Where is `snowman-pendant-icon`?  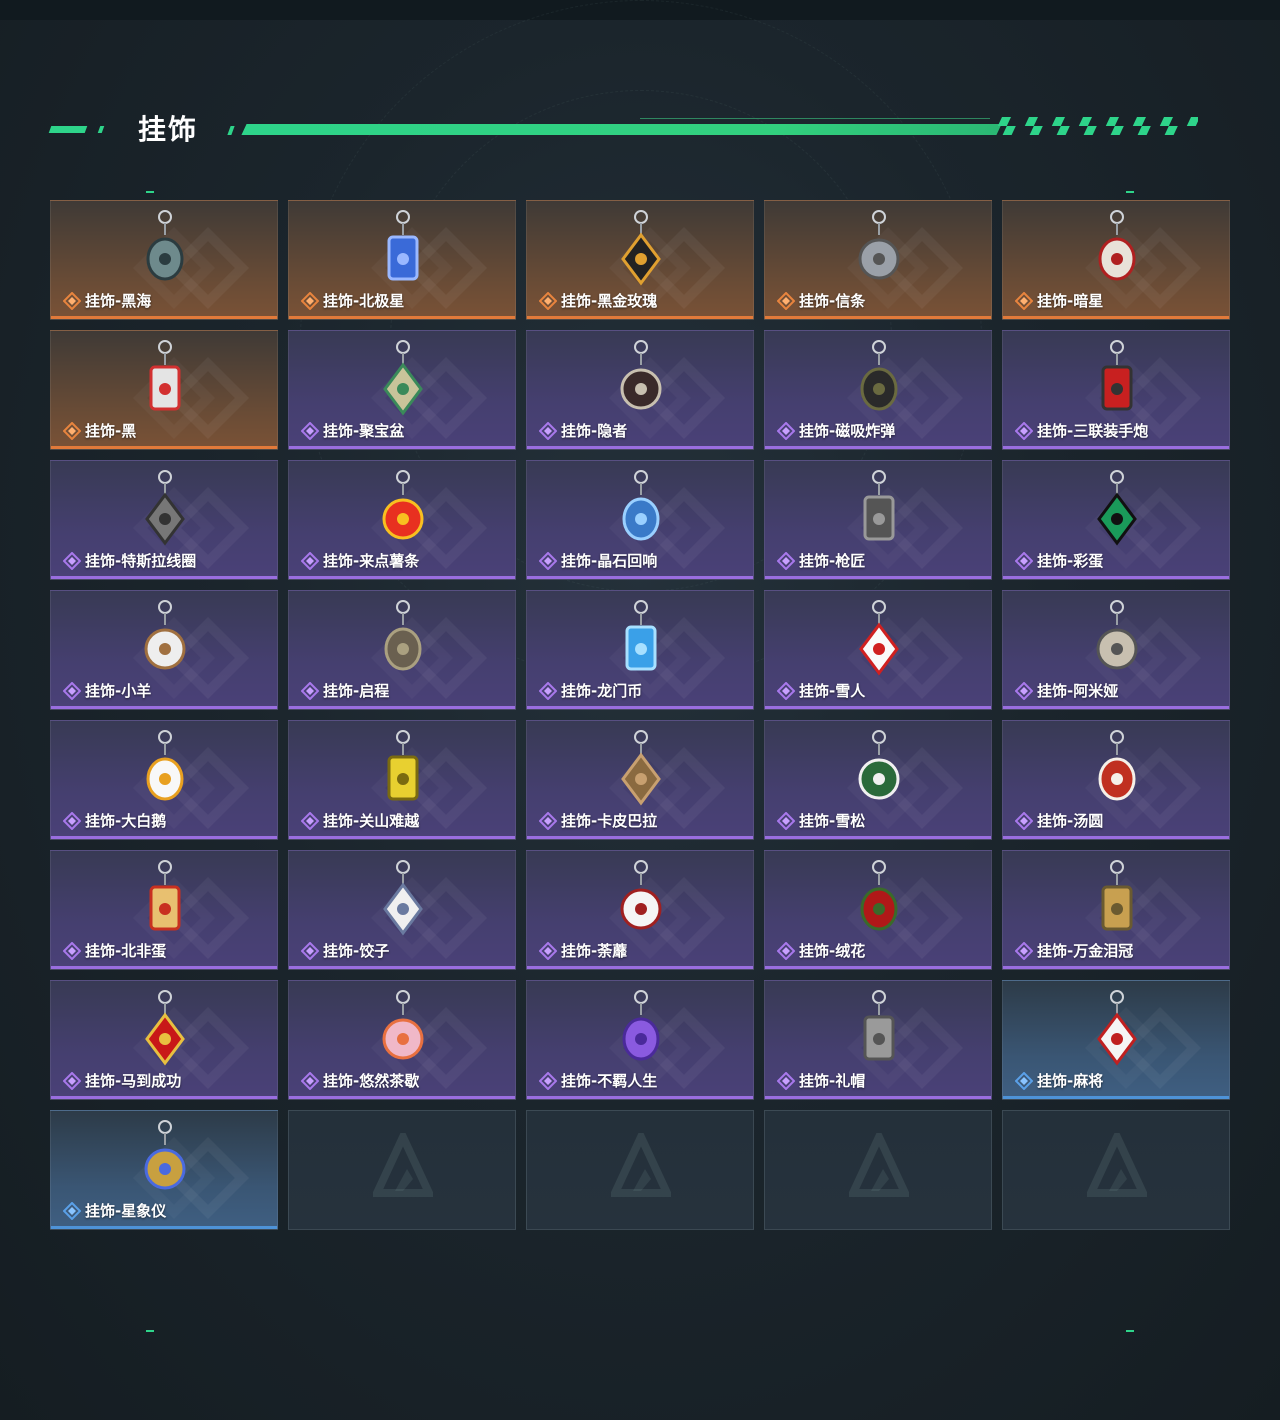
snowman-pendant-icon is located at coordinates (879, 638).